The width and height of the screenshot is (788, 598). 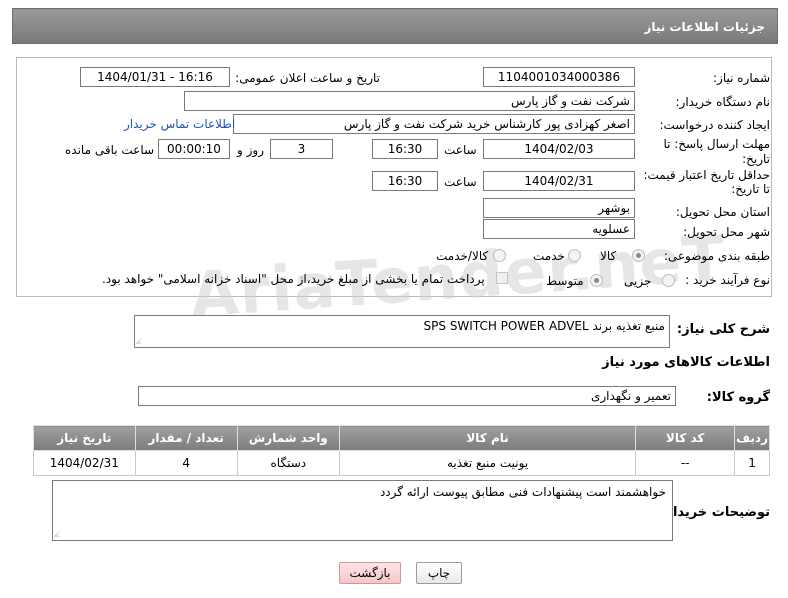 What do you see at coordinates (559, 149) in the screenshot?
I see `response-deadline-date: 1404/02/03` at bounding box center [559, 149].